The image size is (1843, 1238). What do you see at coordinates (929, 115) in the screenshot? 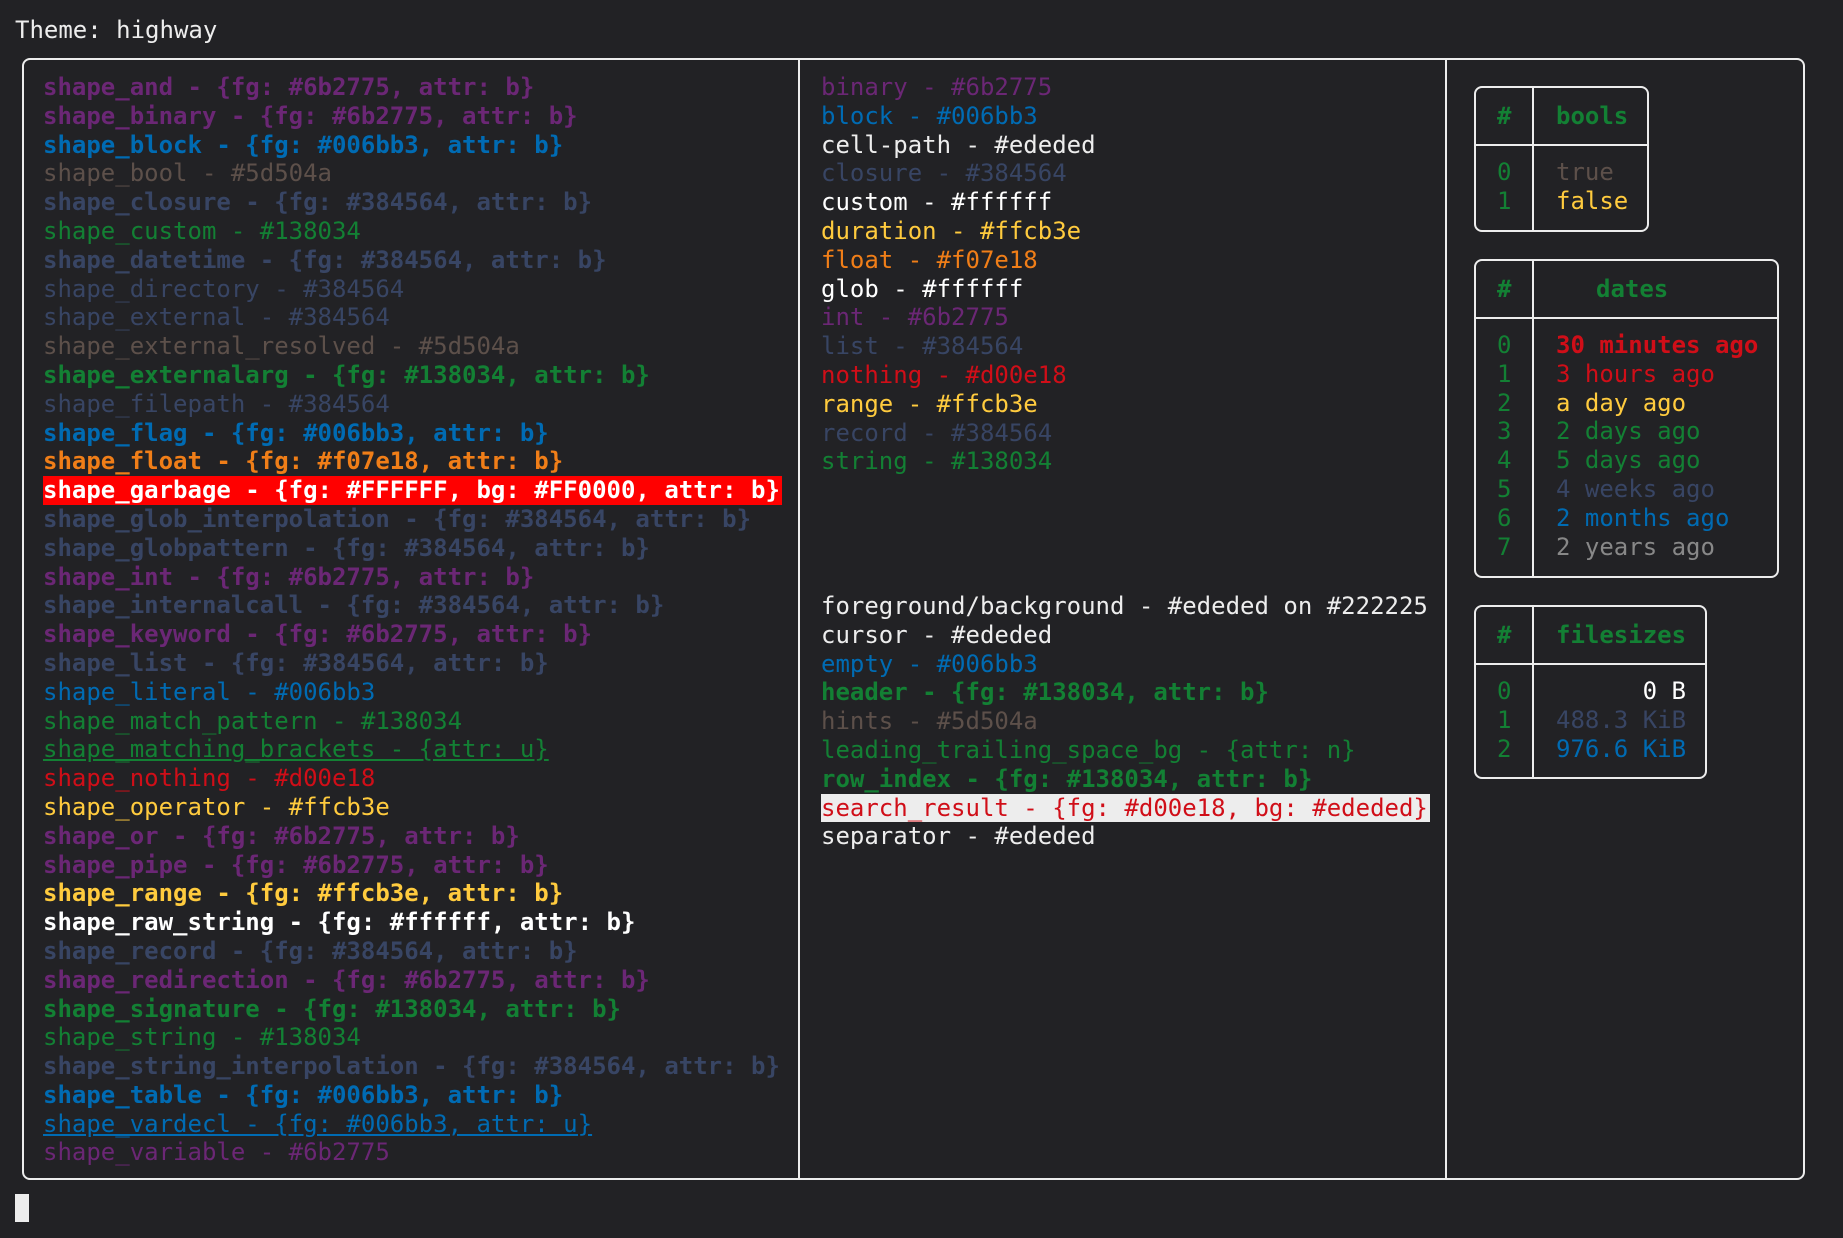
I see `type-color-entry: block - #006bb3` at bounding box center [929, 115].